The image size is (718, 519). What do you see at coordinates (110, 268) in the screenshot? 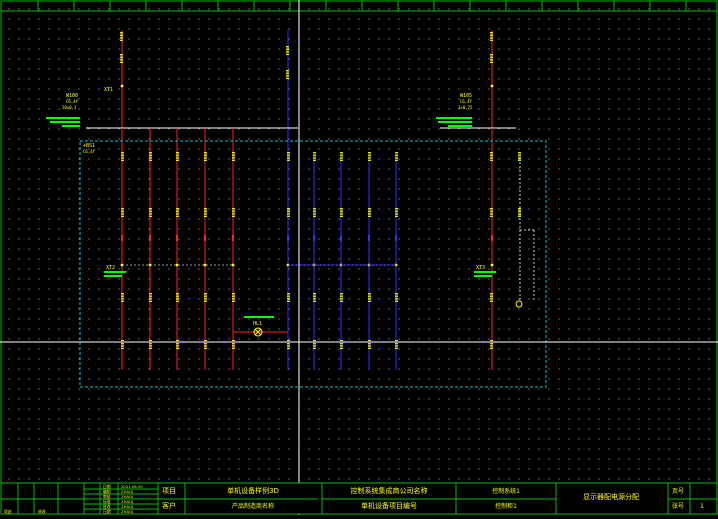
I see `terminal-strip-2-tag: XT2` at bounding box center [110, 268].